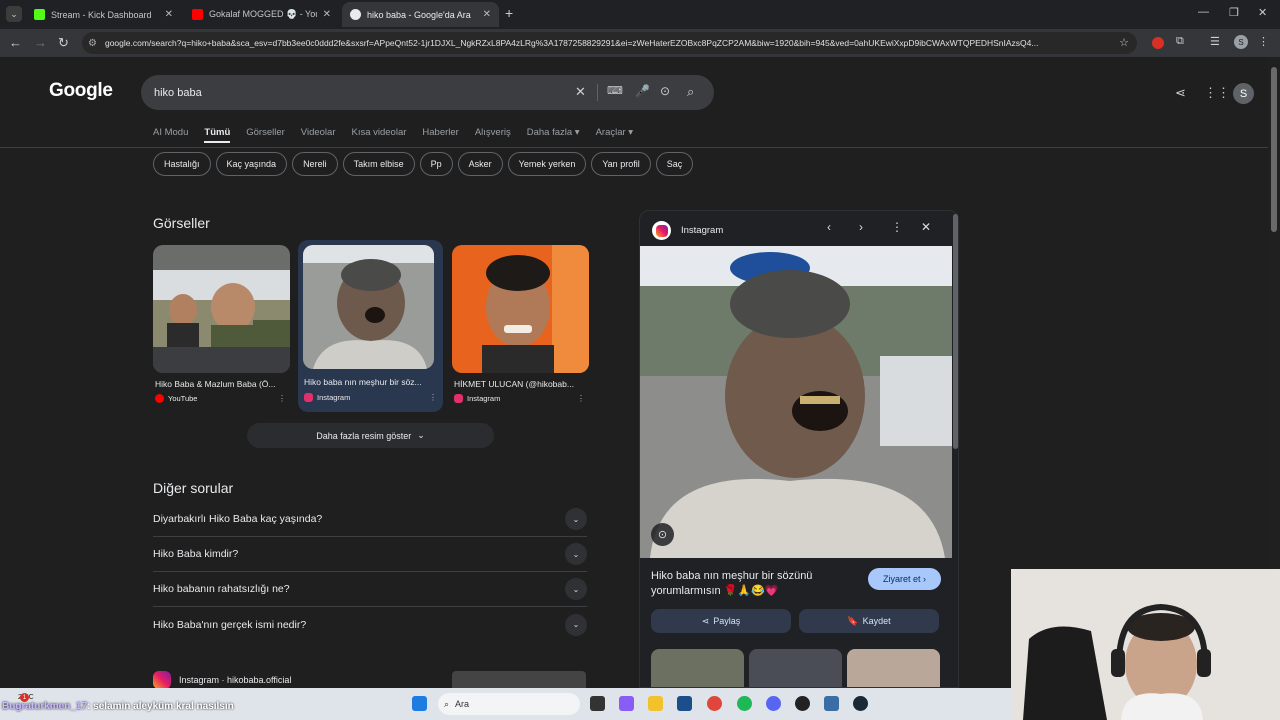 The width and height of the screenshot is (1280, 720). I want to click on result-source: Instagram · hikobaba.official, so click(235, 680).